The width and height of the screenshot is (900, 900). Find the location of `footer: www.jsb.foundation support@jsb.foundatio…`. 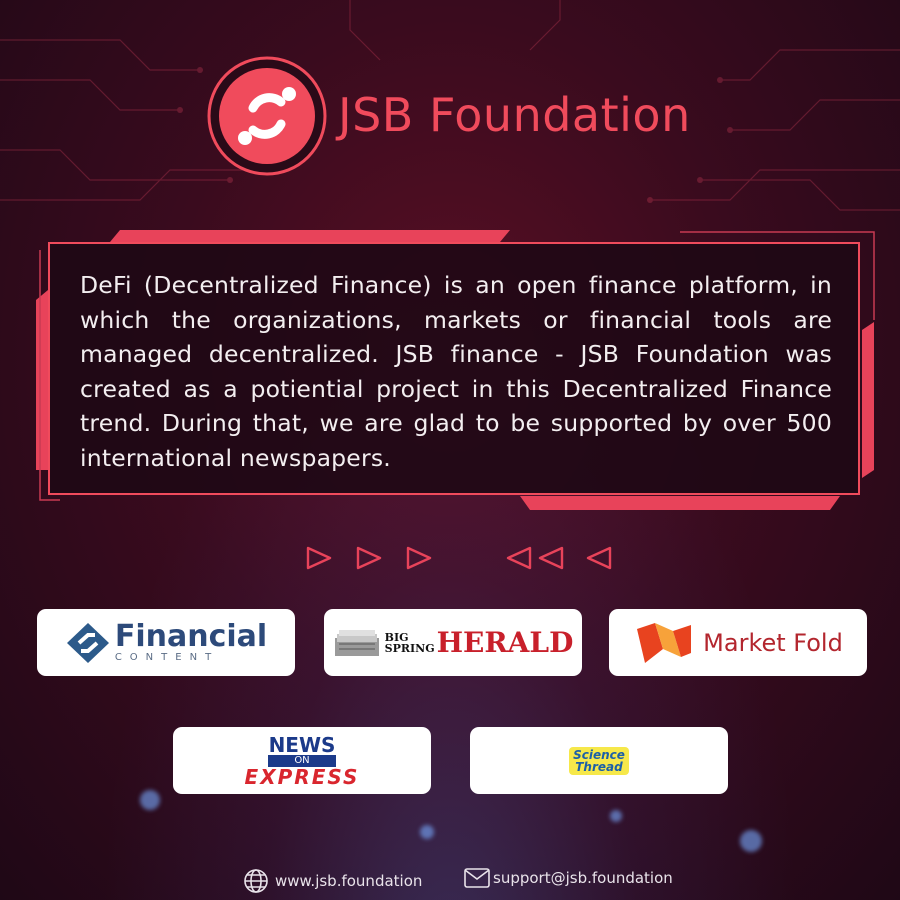

footer: www.jsb.foundation support@jsb.foundatio… is located at coordinates (450, 880).